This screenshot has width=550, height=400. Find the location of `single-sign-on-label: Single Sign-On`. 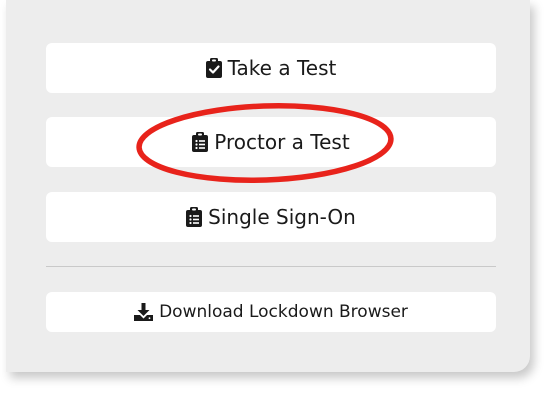

single-sign-on-label: Single Sign-On is located at coordinates (282, 217).